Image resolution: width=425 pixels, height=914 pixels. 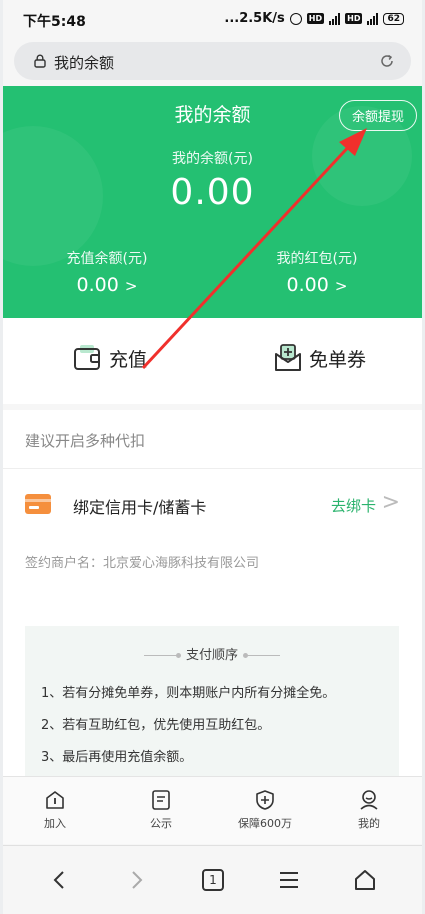 I want to click on home-button, so click(x=365, y=880).